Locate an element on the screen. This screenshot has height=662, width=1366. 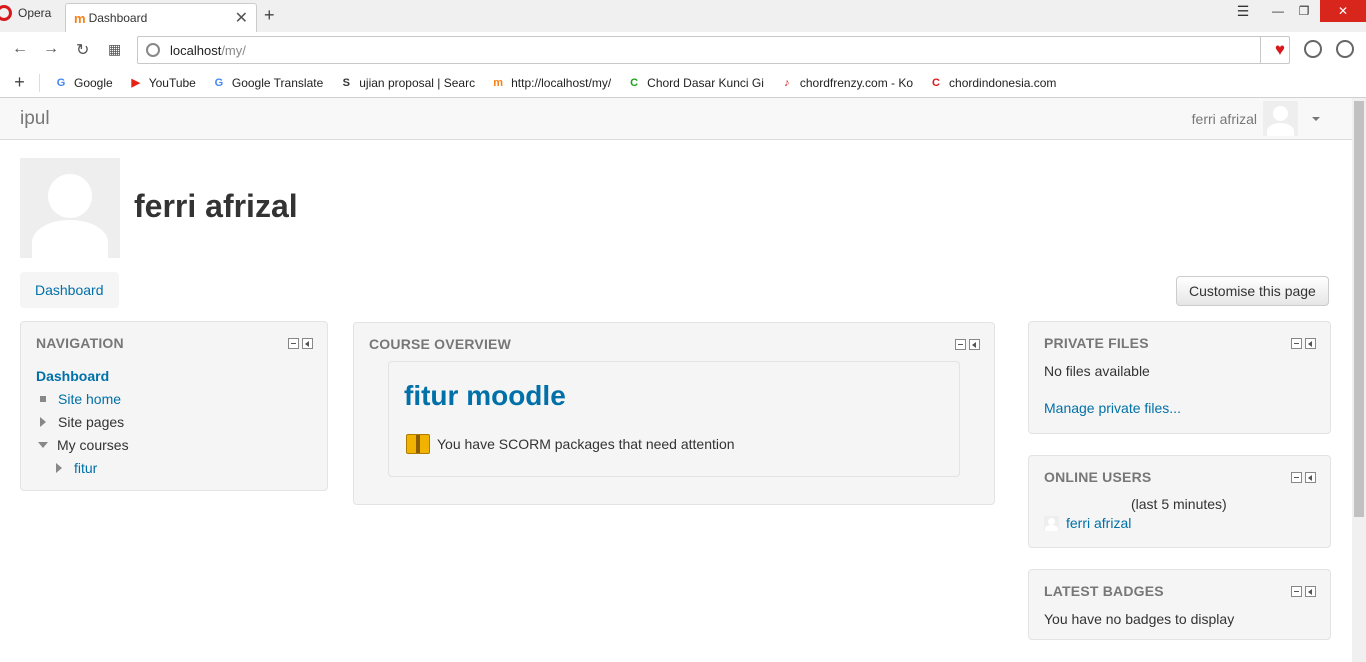
nav-site-home-link: Site home is located at coordinates (89, 399).